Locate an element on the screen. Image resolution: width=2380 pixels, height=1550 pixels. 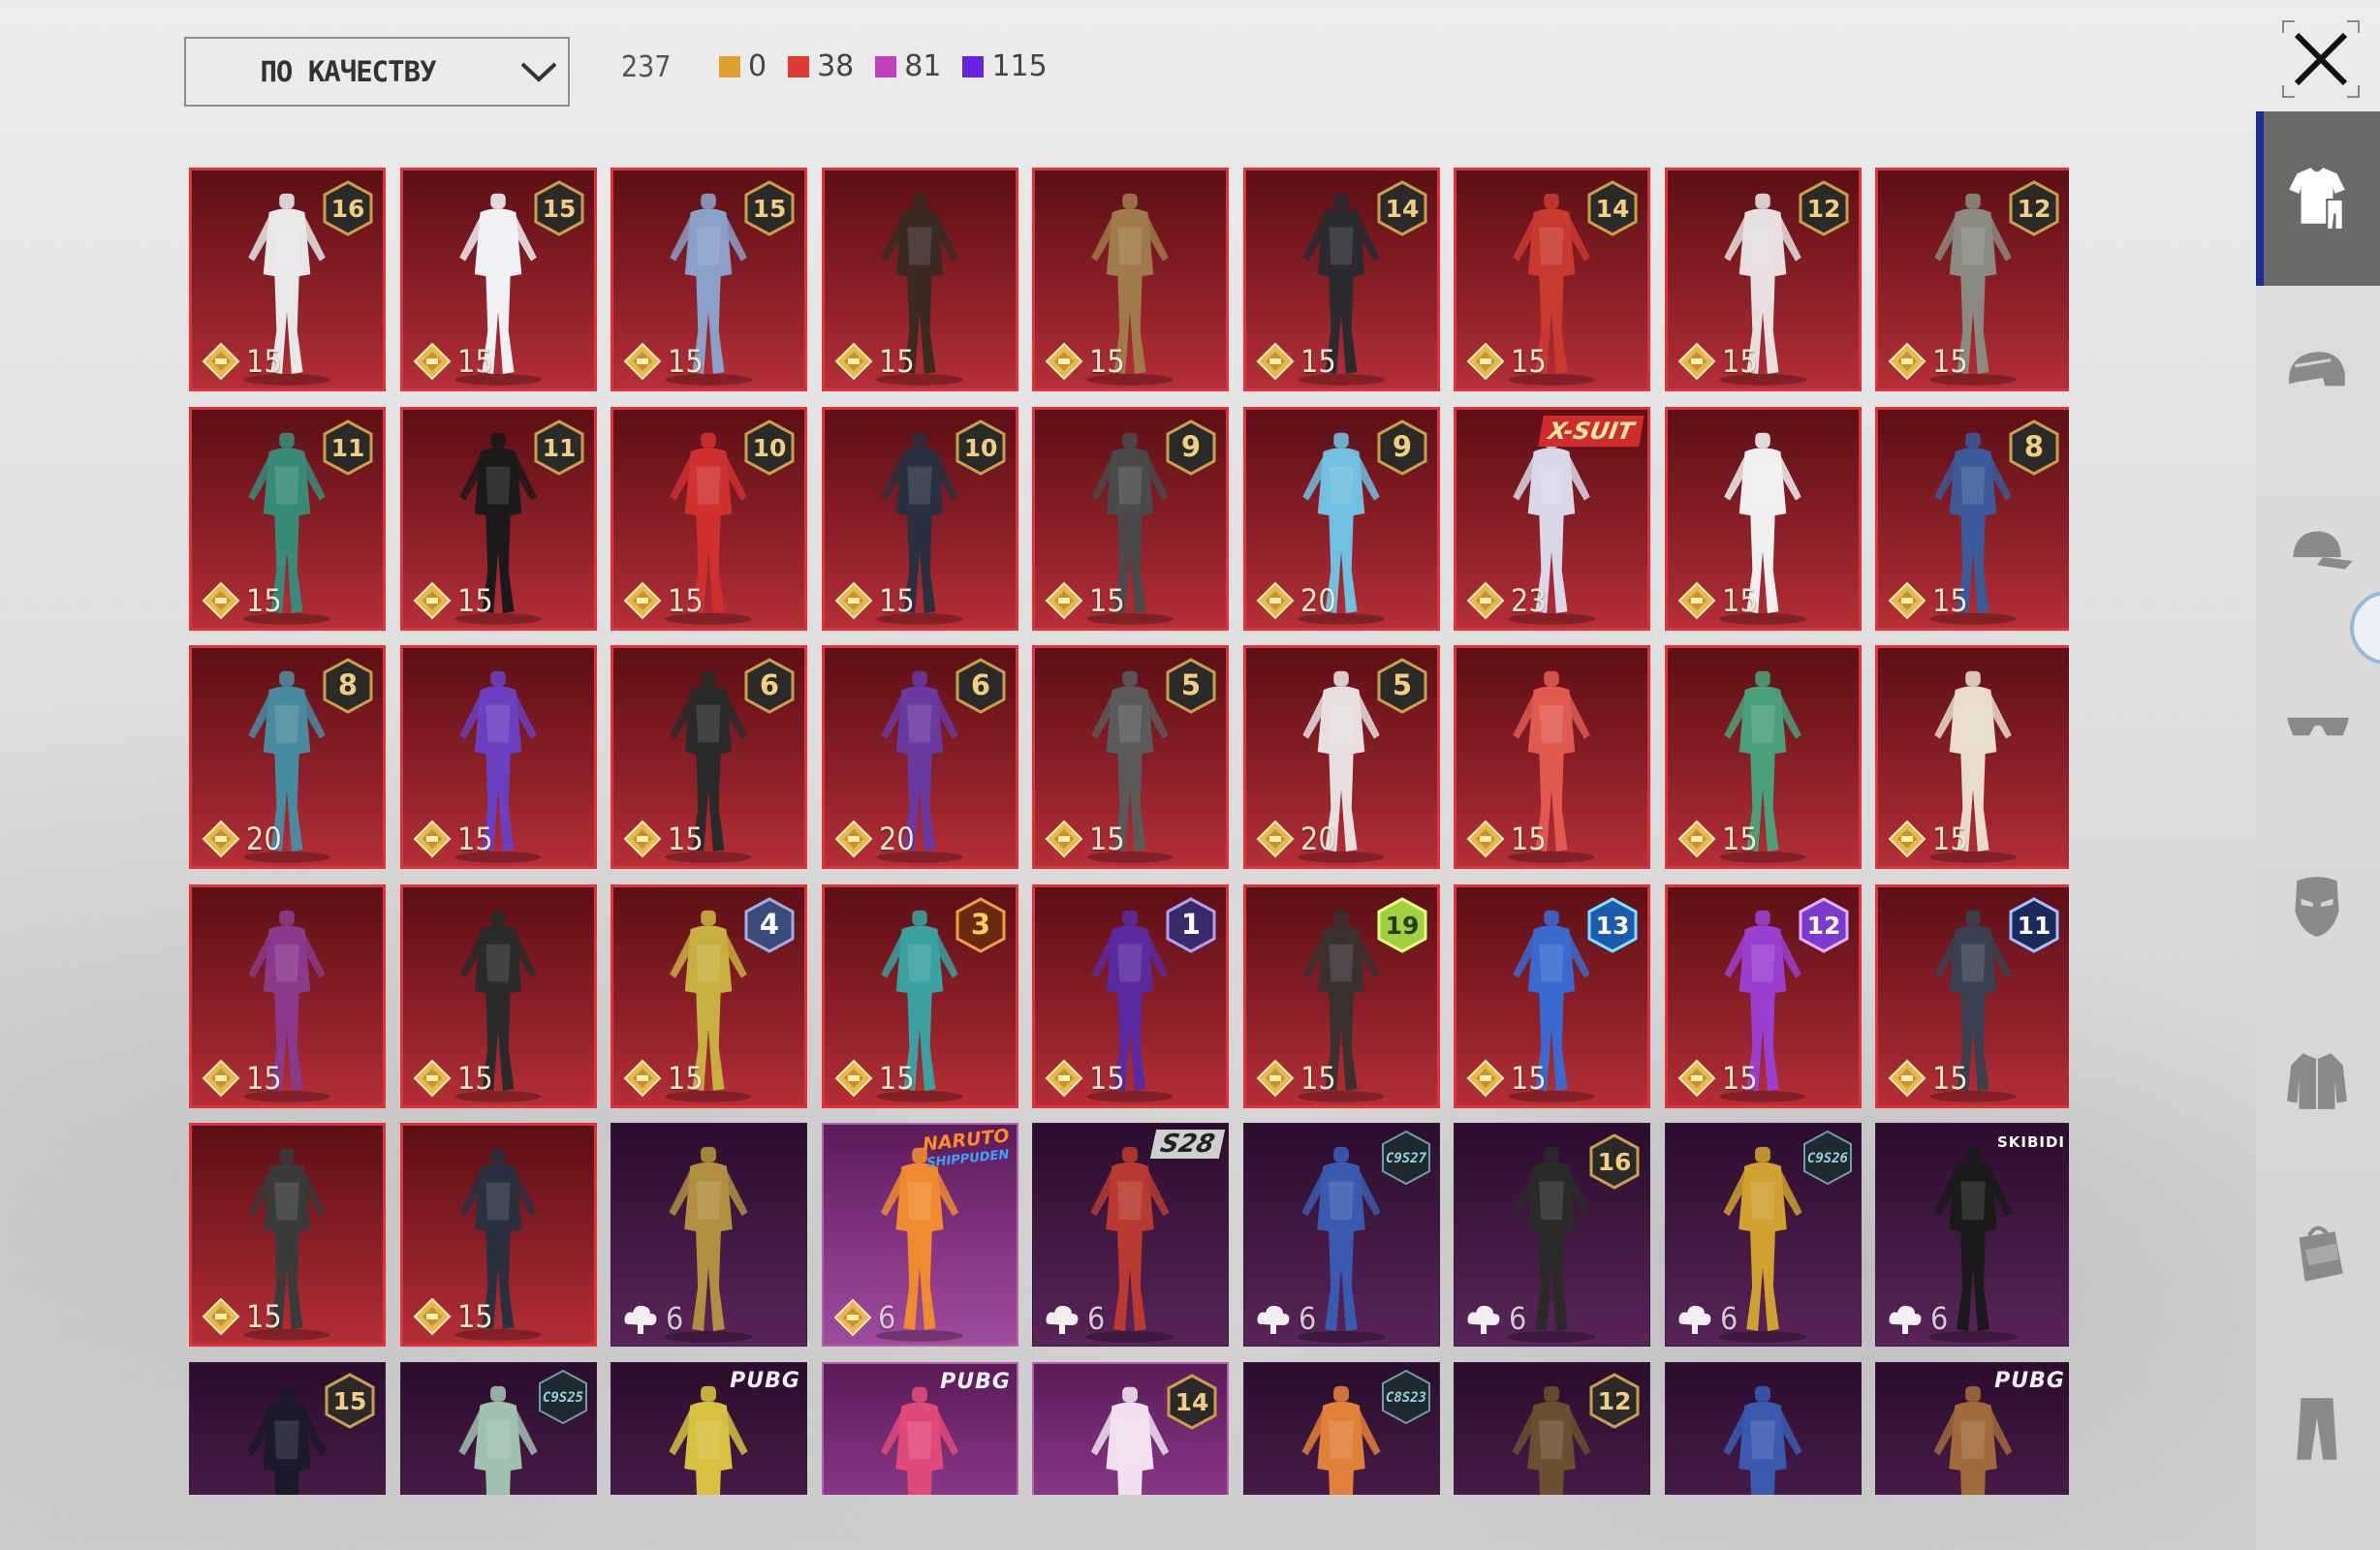
item-tile: 13 15 is located at coordinates (1552, 996).